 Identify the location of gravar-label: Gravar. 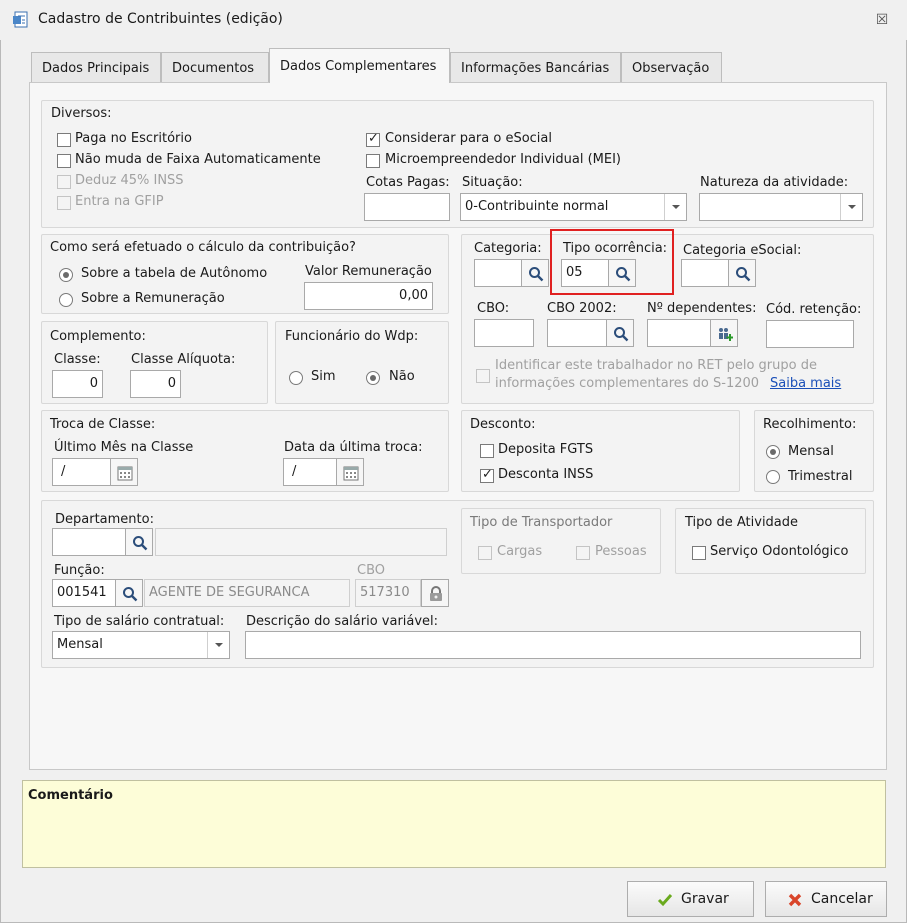
(705, 899).